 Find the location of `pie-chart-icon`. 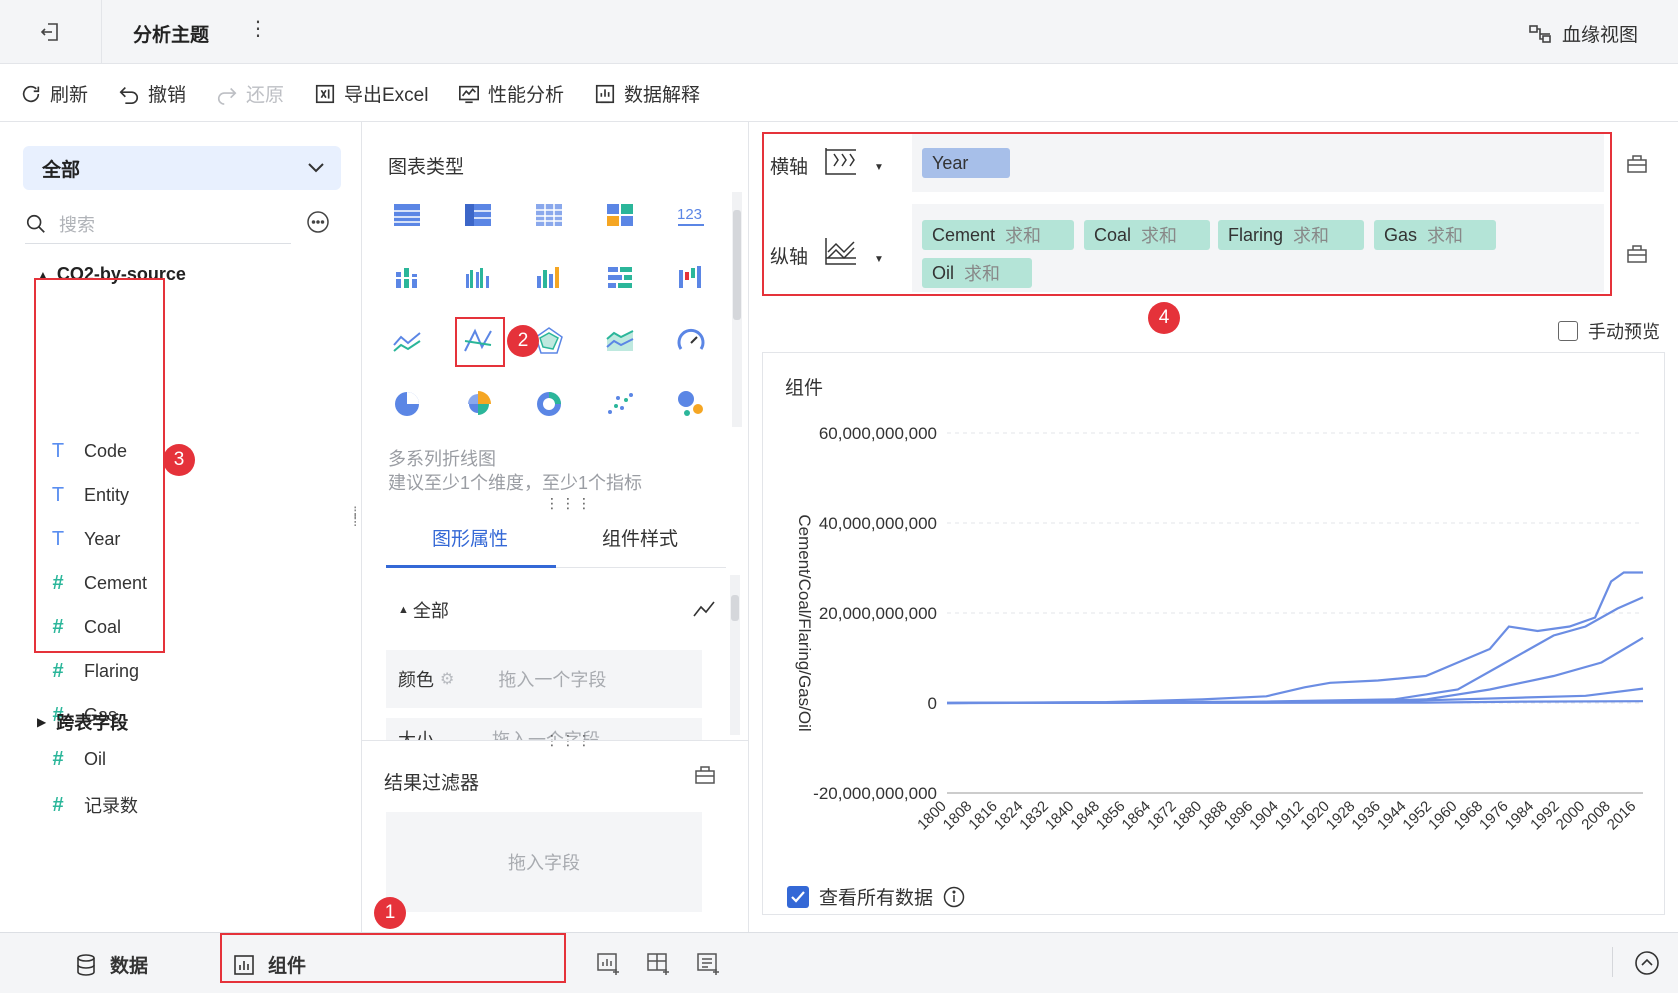

pie-chart-icon is located at coordinates (407, 404).